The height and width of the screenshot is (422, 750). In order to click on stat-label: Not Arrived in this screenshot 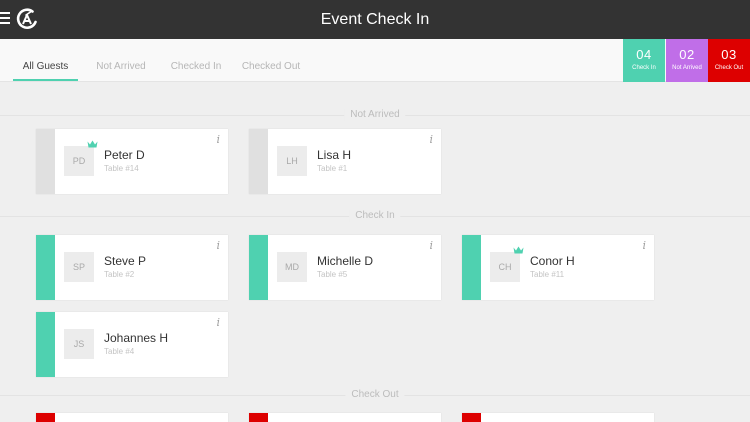, I will do `click(687, 68)`.